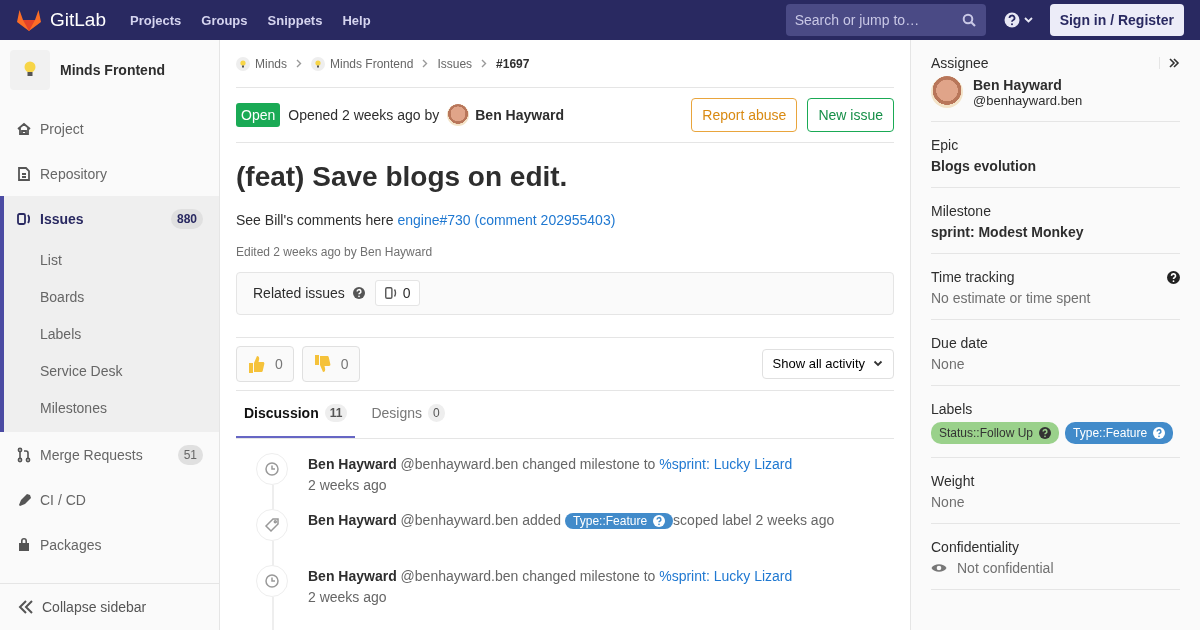 This screenshot has height=630, width=1200. I want to click on section-value: sprint: Modest Monkey, so click(1055, 232).